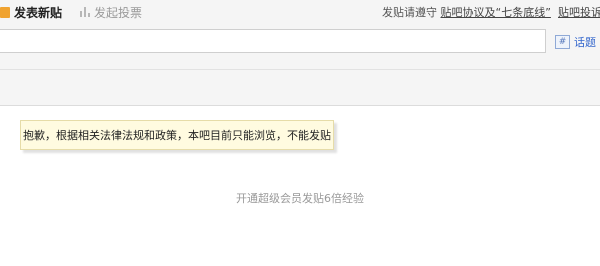 The height and width of the screenshot is (266, 600). I want to click on vip-promo-text: 开通超级会员发贴6倍经验, so click(300, 198).